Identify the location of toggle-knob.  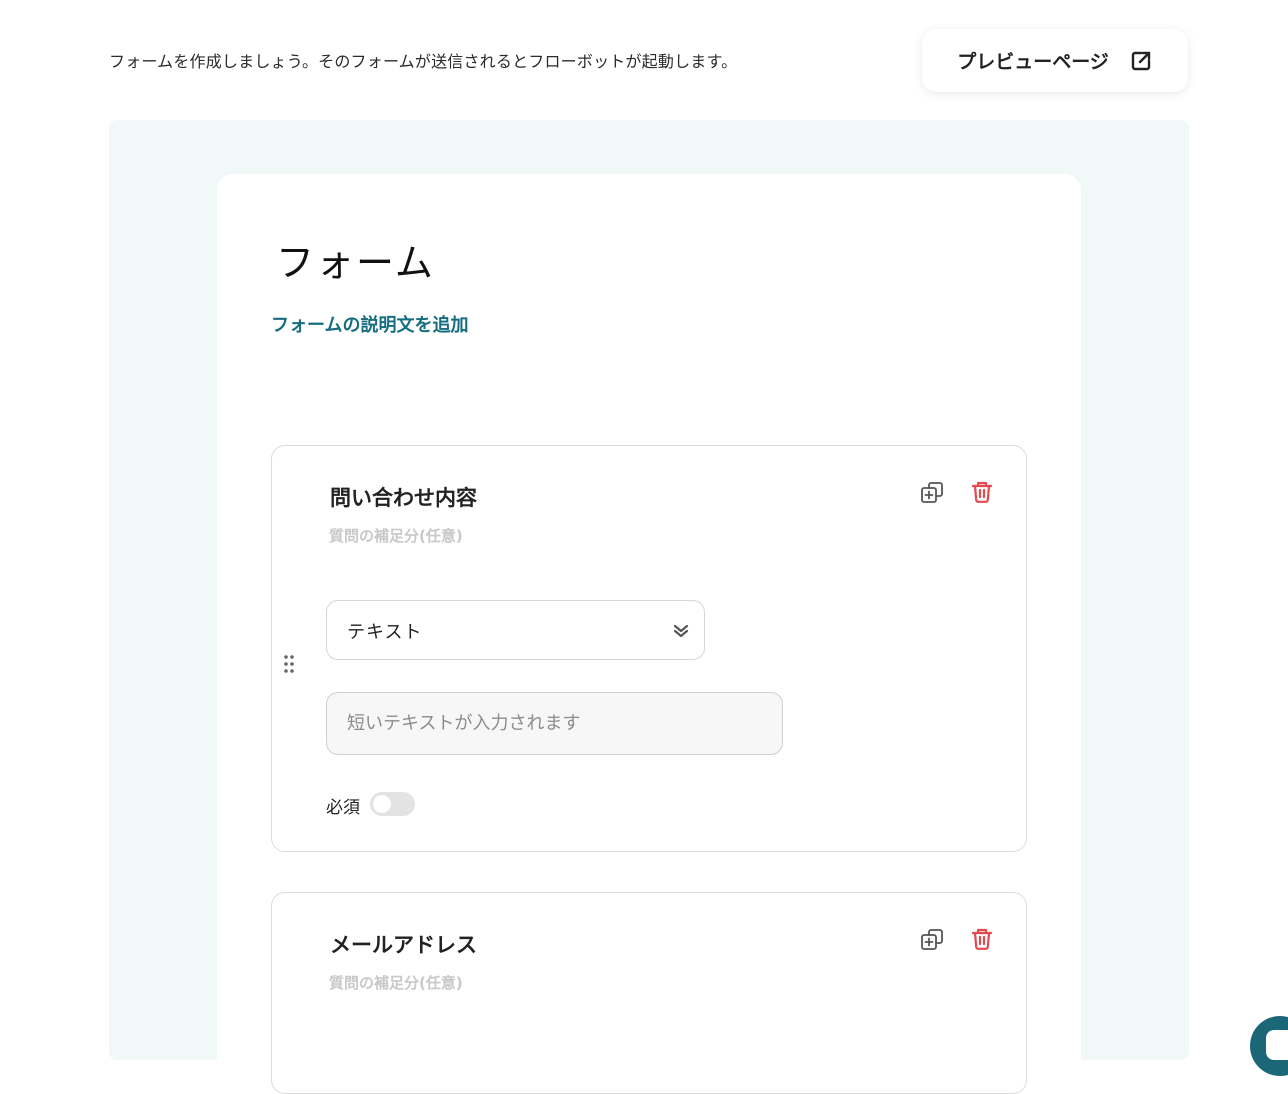
(382, 804).